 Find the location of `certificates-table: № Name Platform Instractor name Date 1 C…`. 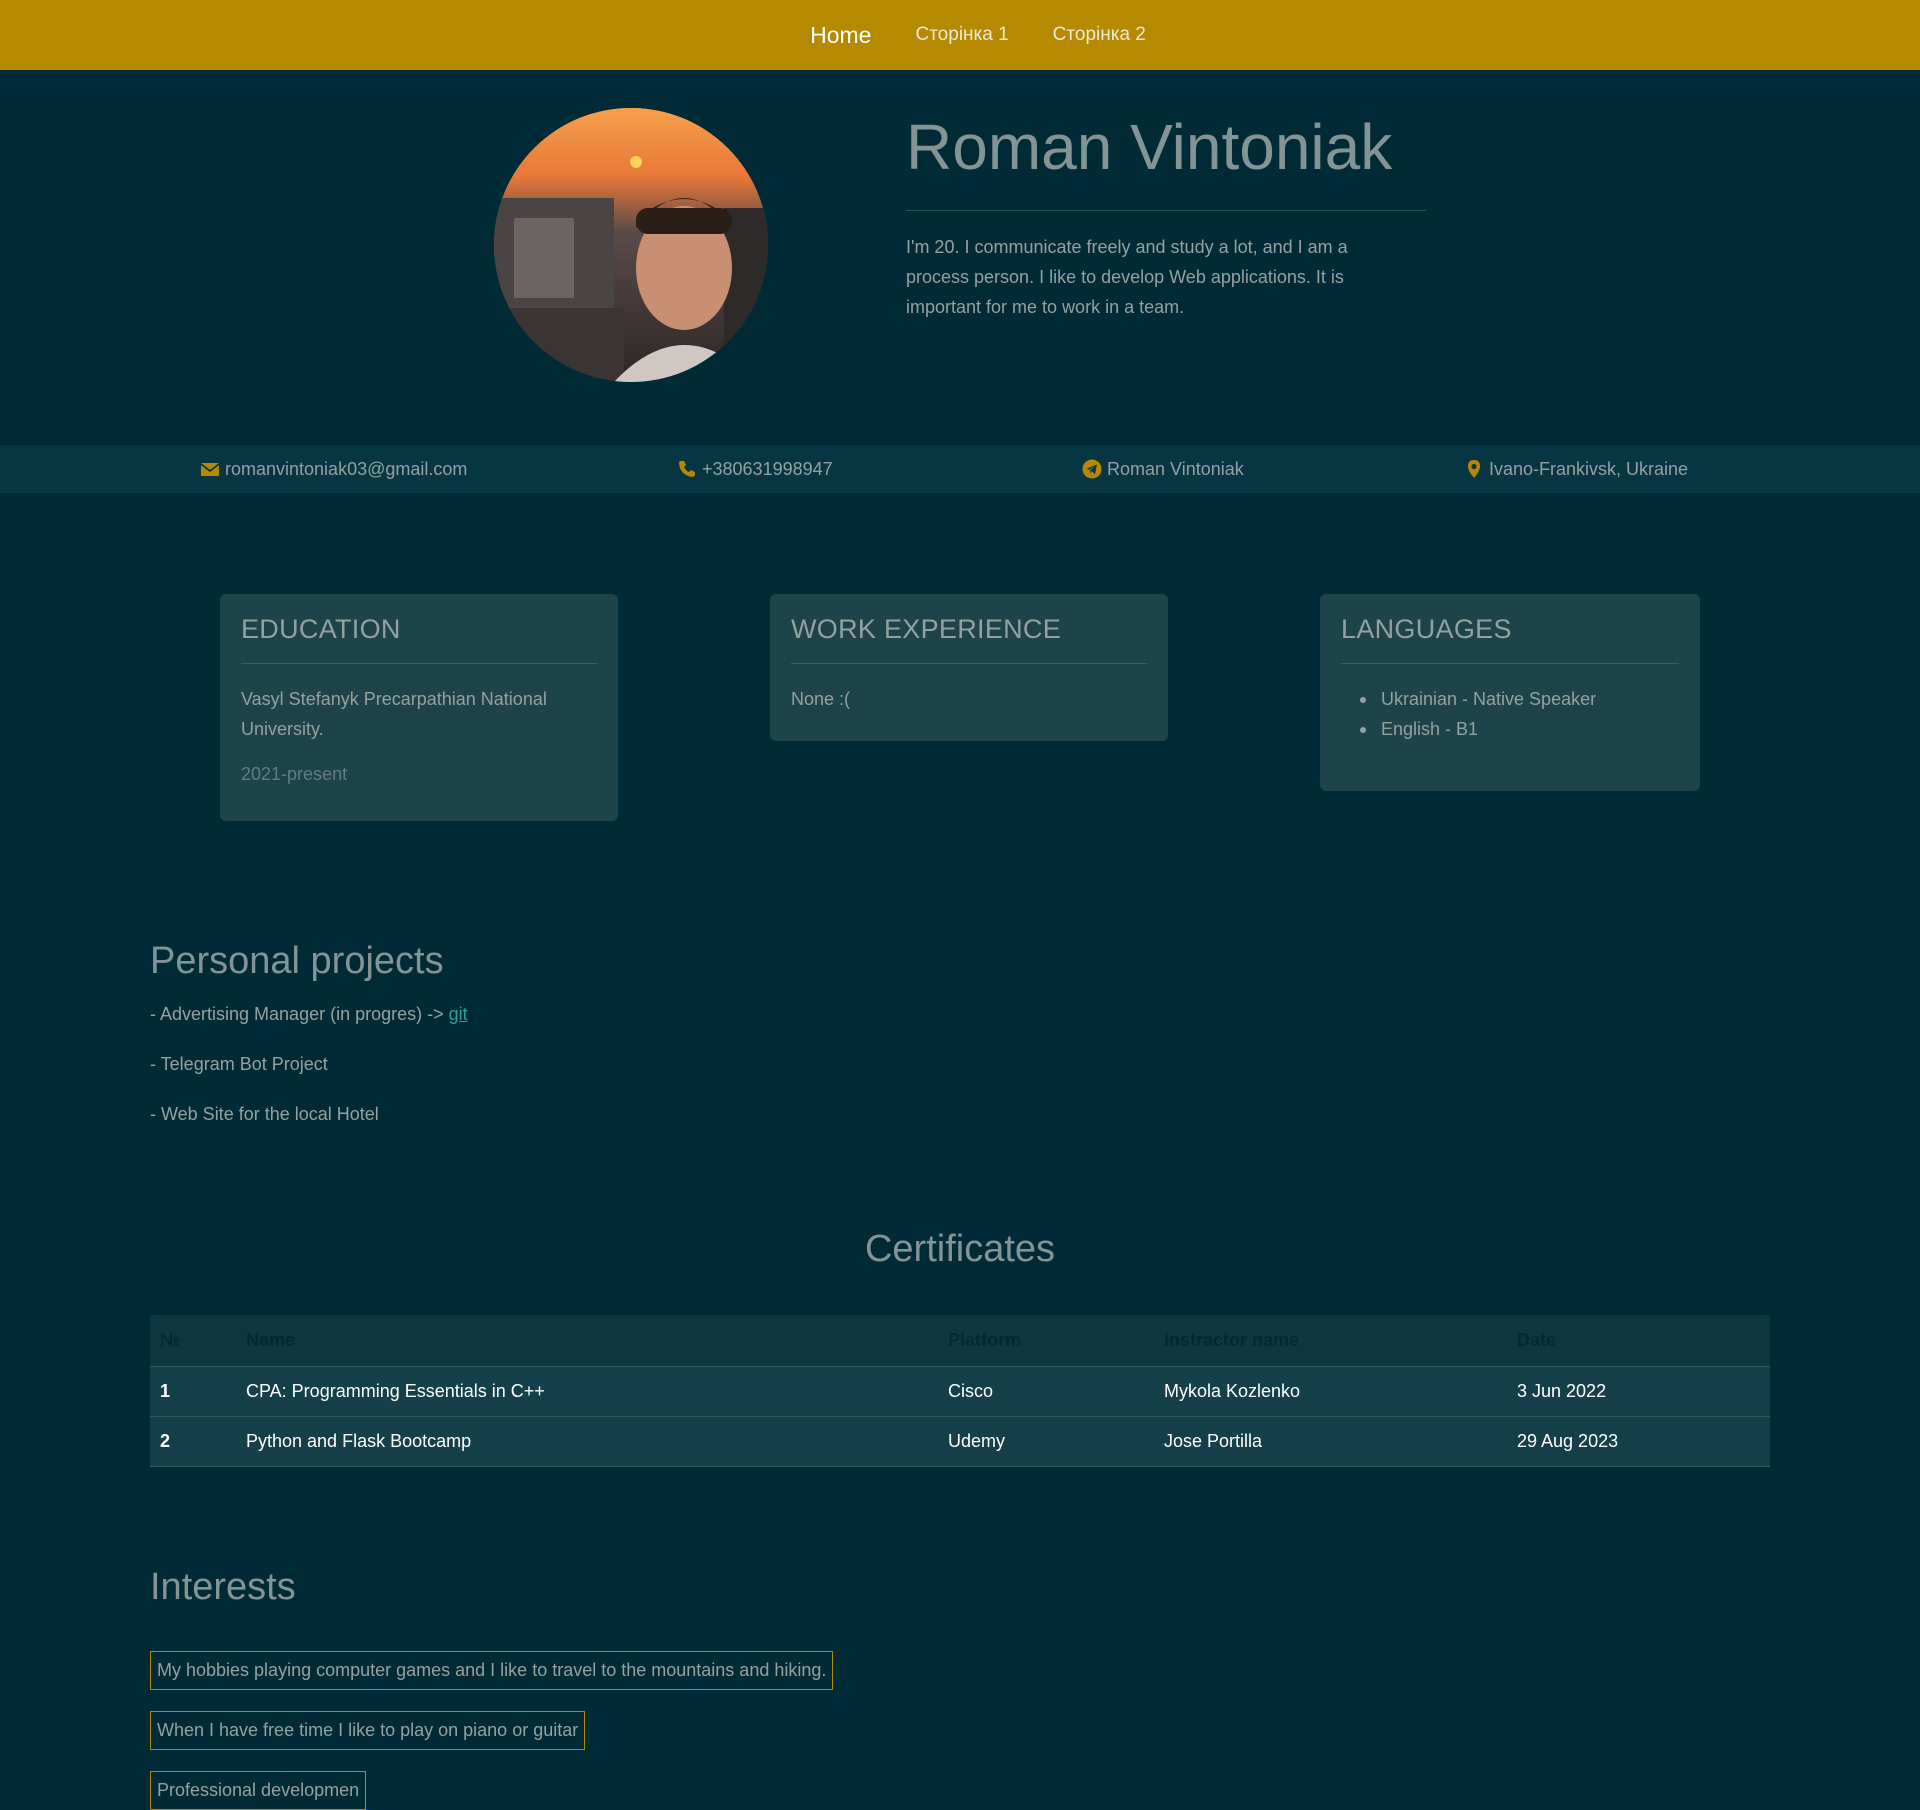

certificates-table: № Name Platform Instractor name Date 1 C… is located at coordinates (960, 1391).